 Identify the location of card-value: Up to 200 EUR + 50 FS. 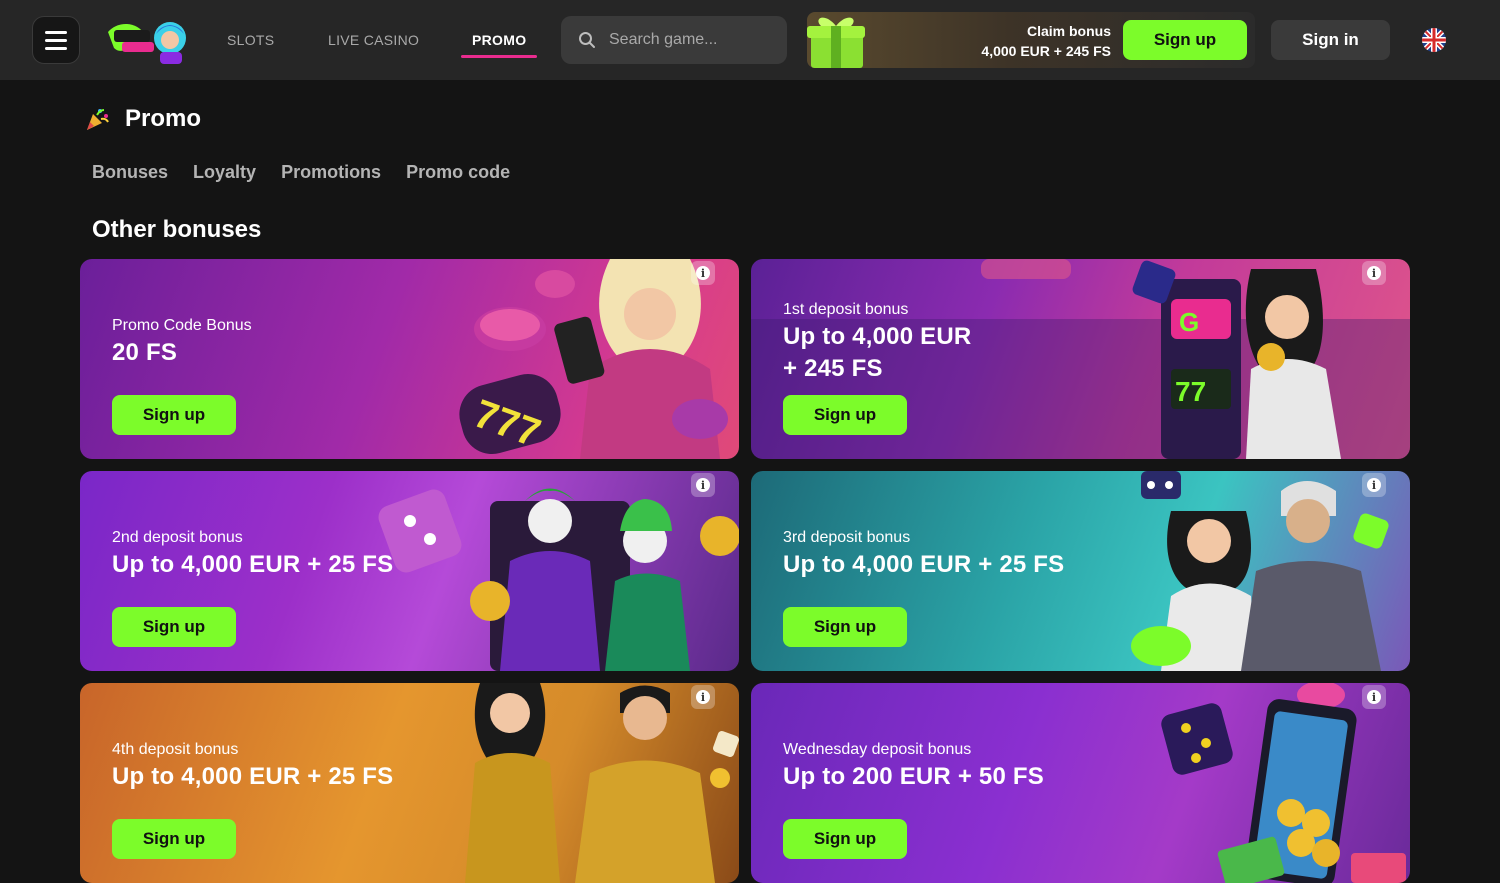
(913, 776).